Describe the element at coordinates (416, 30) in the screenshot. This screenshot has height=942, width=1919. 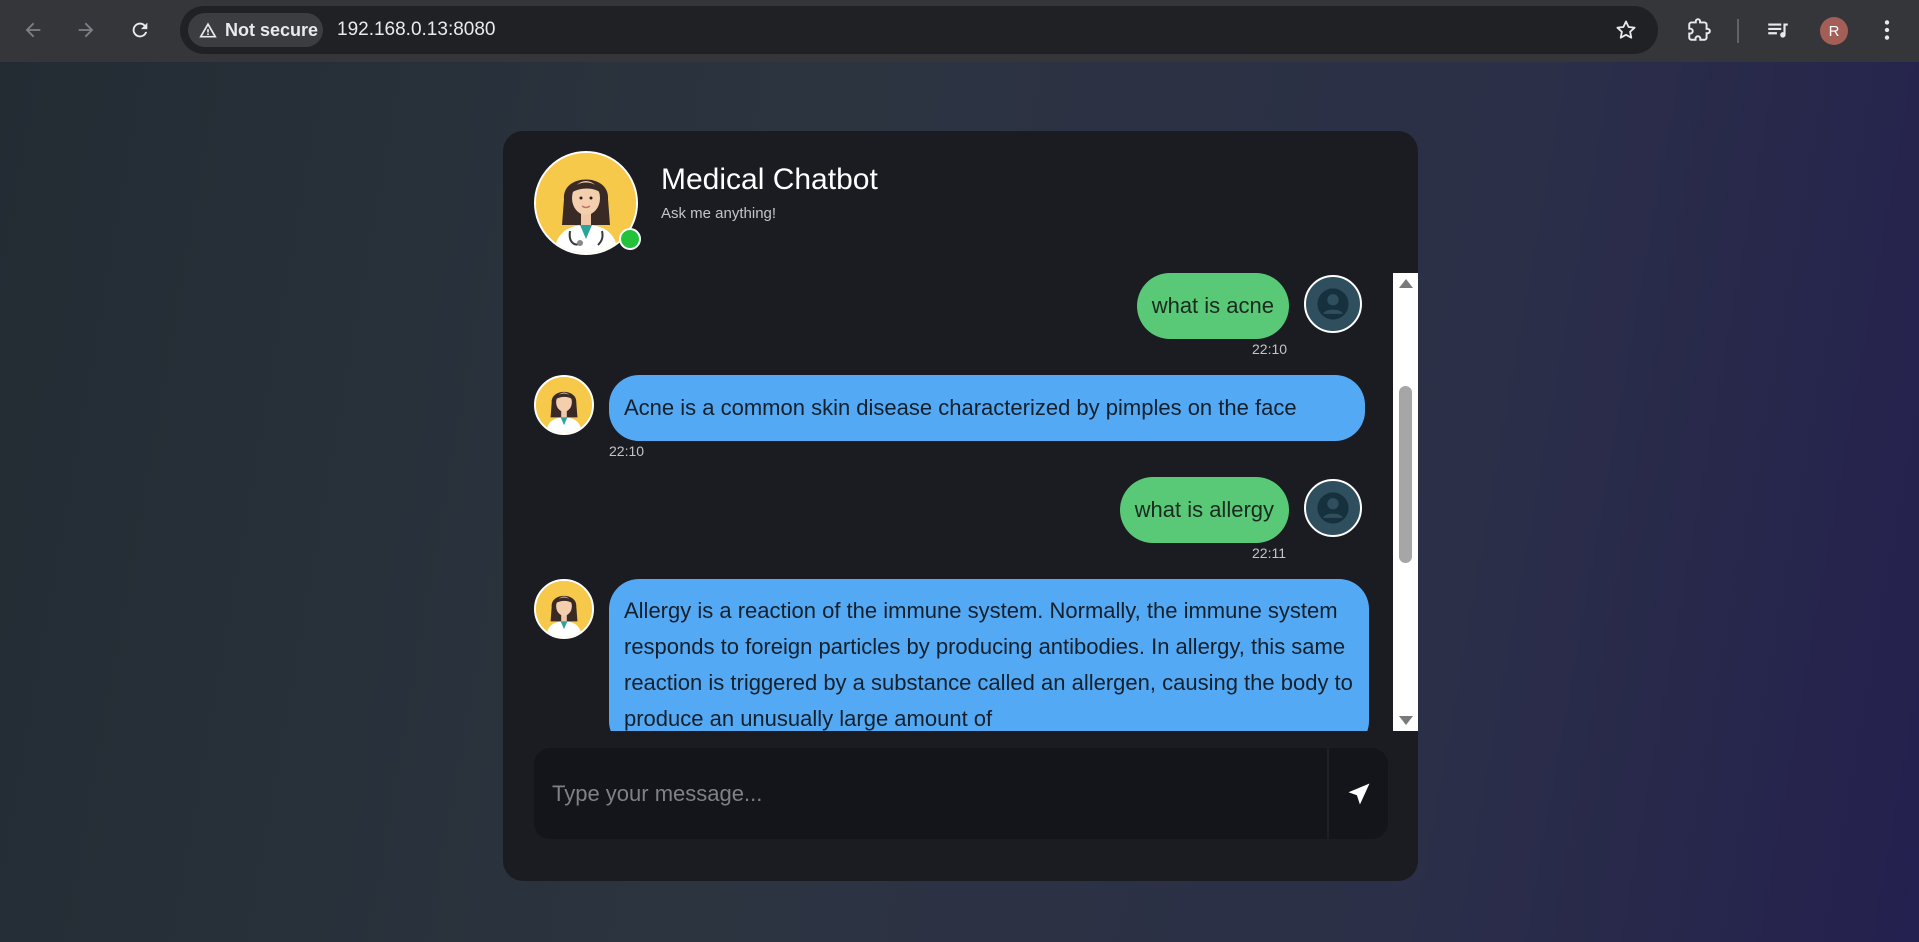
I see `url-text: 192.168.0.13:8080` at that location.